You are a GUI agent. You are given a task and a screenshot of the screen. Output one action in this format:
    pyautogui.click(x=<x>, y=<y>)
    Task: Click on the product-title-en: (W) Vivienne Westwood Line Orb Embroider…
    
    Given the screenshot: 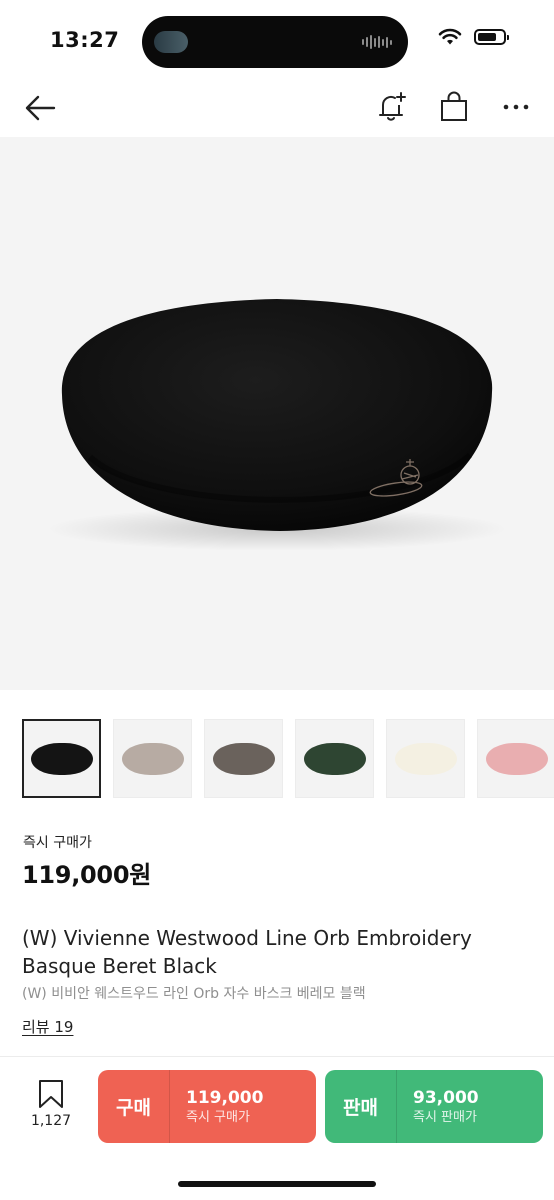 What is the action you would take?
    pyautogui.click(x=247, y=952)
    